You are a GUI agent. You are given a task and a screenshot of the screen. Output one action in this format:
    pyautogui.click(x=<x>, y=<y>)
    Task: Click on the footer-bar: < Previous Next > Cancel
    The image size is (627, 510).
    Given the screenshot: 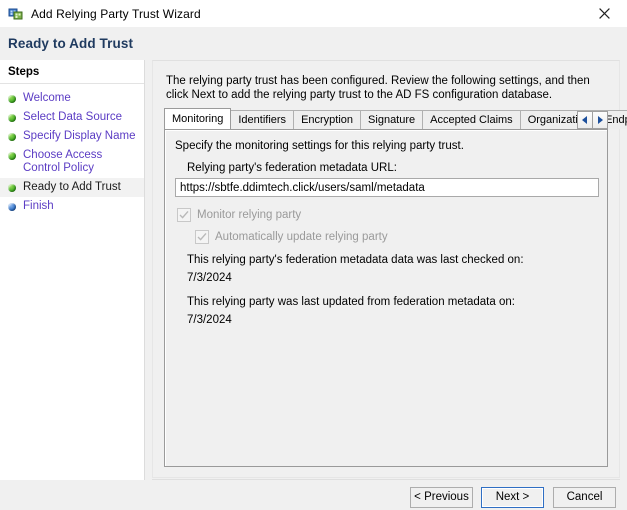 What is the action you would take?
    pyautogui.click(x=313, y=495)
    